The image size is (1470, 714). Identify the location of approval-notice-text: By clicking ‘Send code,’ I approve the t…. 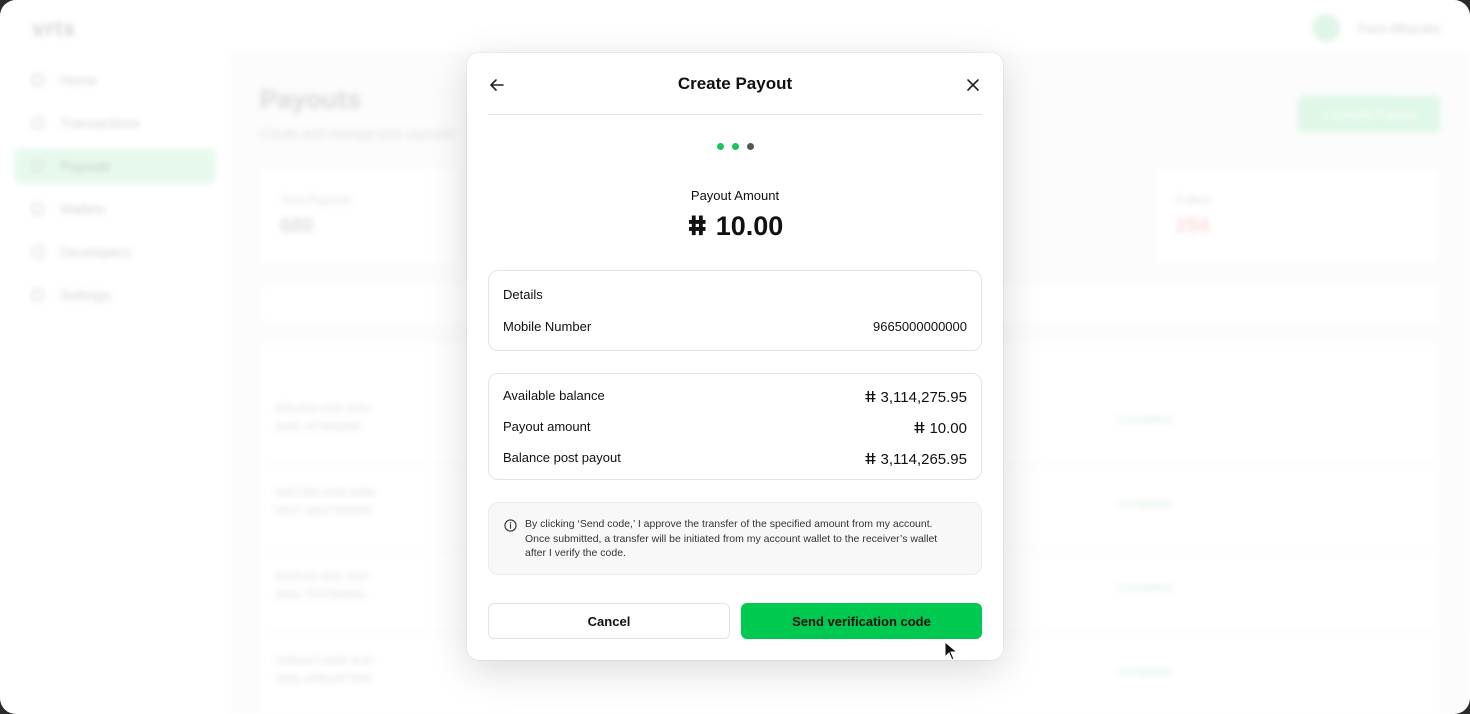
(731, 538).